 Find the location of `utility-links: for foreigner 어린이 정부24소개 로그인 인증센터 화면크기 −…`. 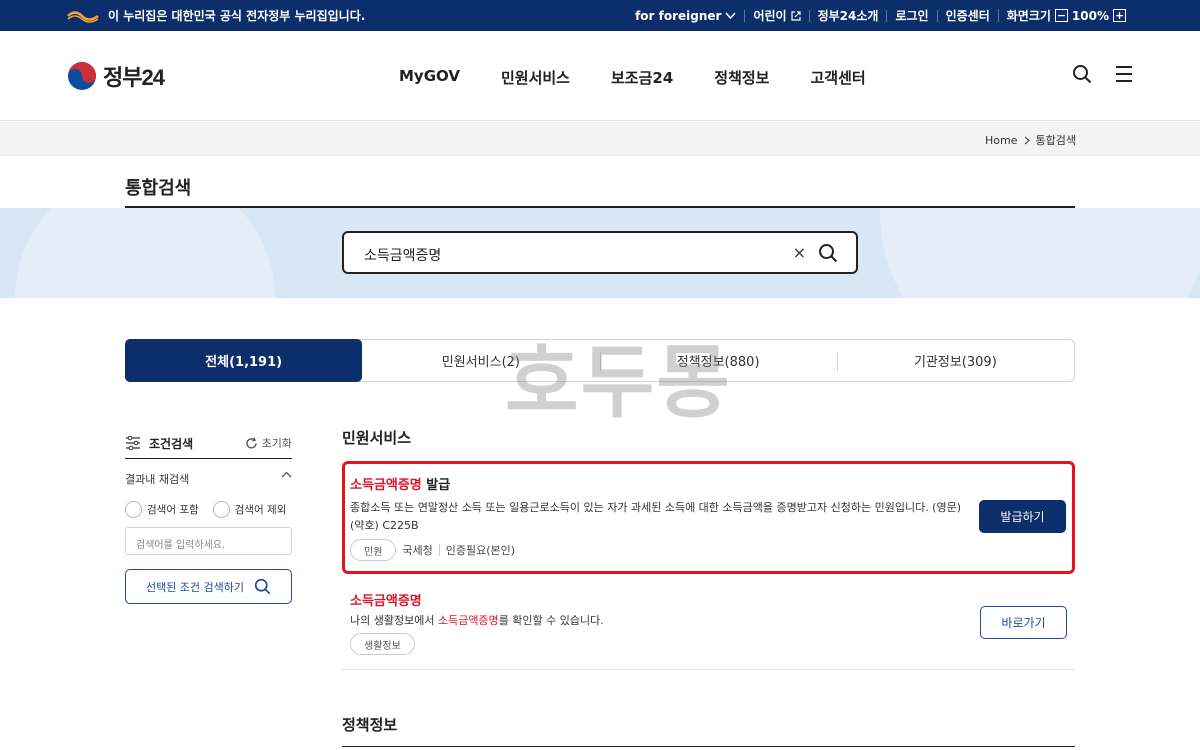

utility-links: for foreigner 어린이 정부24소개 로그인 인증센터 화면크기 −… is located at coordinates (880, 15).